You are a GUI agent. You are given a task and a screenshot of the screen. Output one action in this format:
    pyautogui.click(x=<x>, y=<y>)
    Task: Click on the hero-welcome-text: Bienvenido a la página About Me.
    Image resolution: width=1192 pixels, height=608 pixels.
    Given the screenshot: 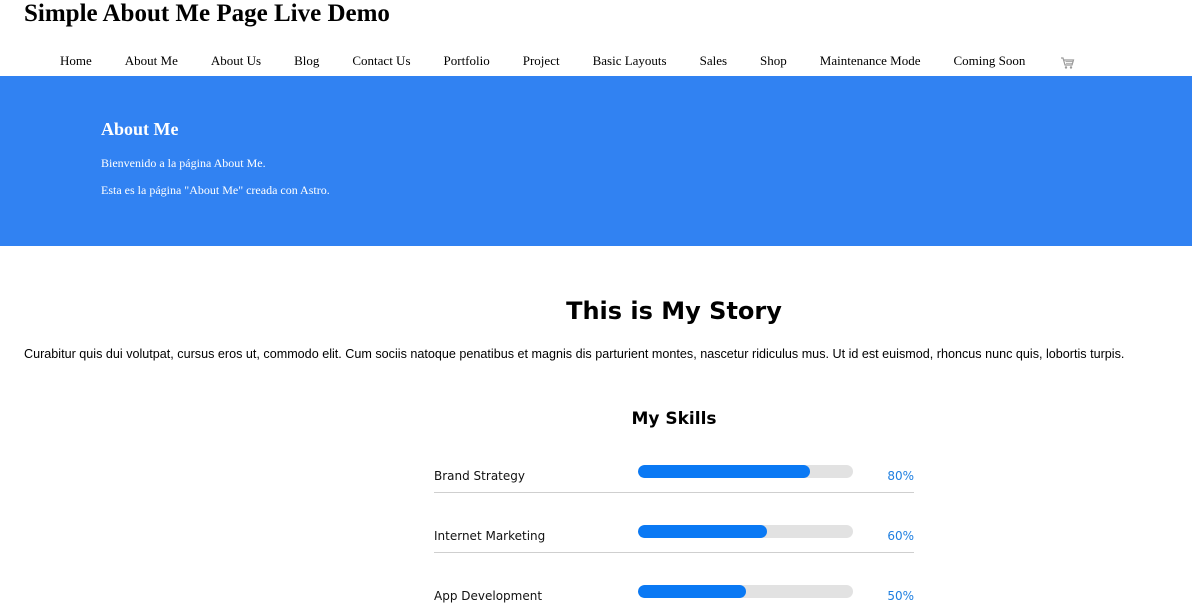 What is the action you would take?
    pyautogui.click(x=183, y=163)
    